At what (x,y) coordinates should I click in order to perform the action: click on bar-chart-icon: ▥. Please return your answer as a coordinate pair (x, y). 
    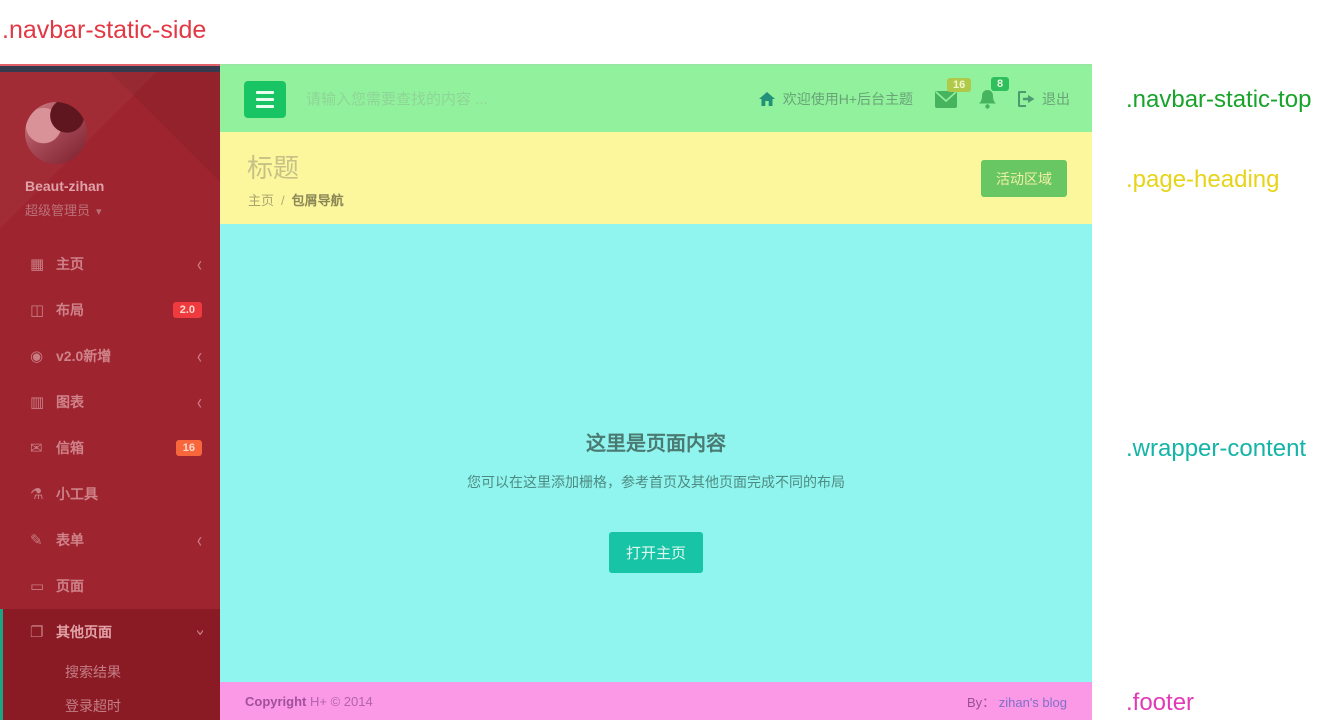
    Looking at the image, I should click on (37, 402).